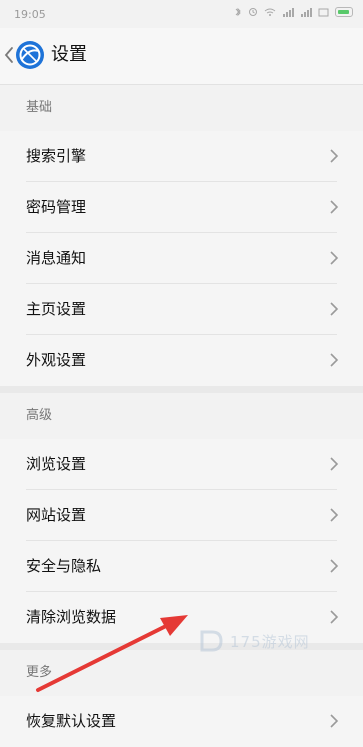 The width and height of the screenshot is (363, 747). What do you see at coordinates (181, 566) in the screenshot?
I see `settings-item-security-privacy: 安全与隐私` at bounding box center [181, 566].